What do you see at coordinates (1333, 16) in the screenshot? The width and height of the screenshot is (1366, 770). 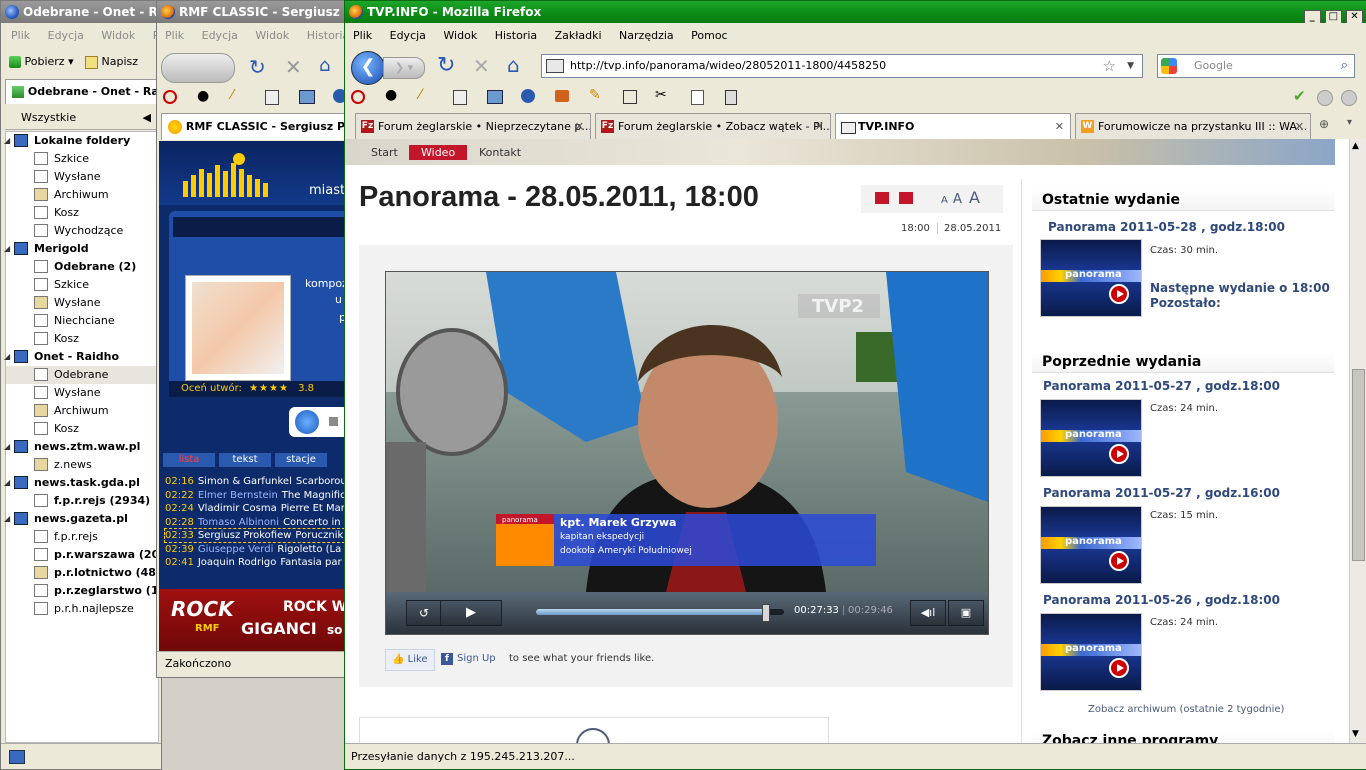 I see `maximize-button: □` at bounding box center [1333, 16].